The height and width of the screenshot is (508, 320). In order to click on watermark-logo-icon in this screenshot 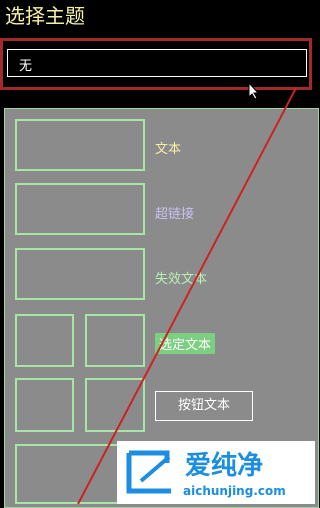, I will do `click(148, 472)`.